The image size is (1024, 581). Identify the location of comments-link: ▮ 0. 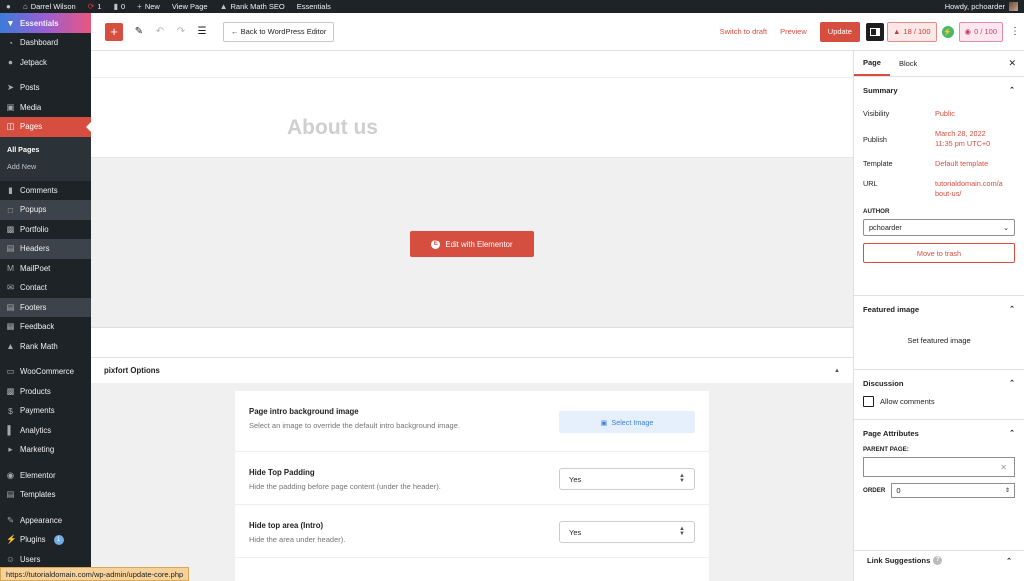
(120, 6).